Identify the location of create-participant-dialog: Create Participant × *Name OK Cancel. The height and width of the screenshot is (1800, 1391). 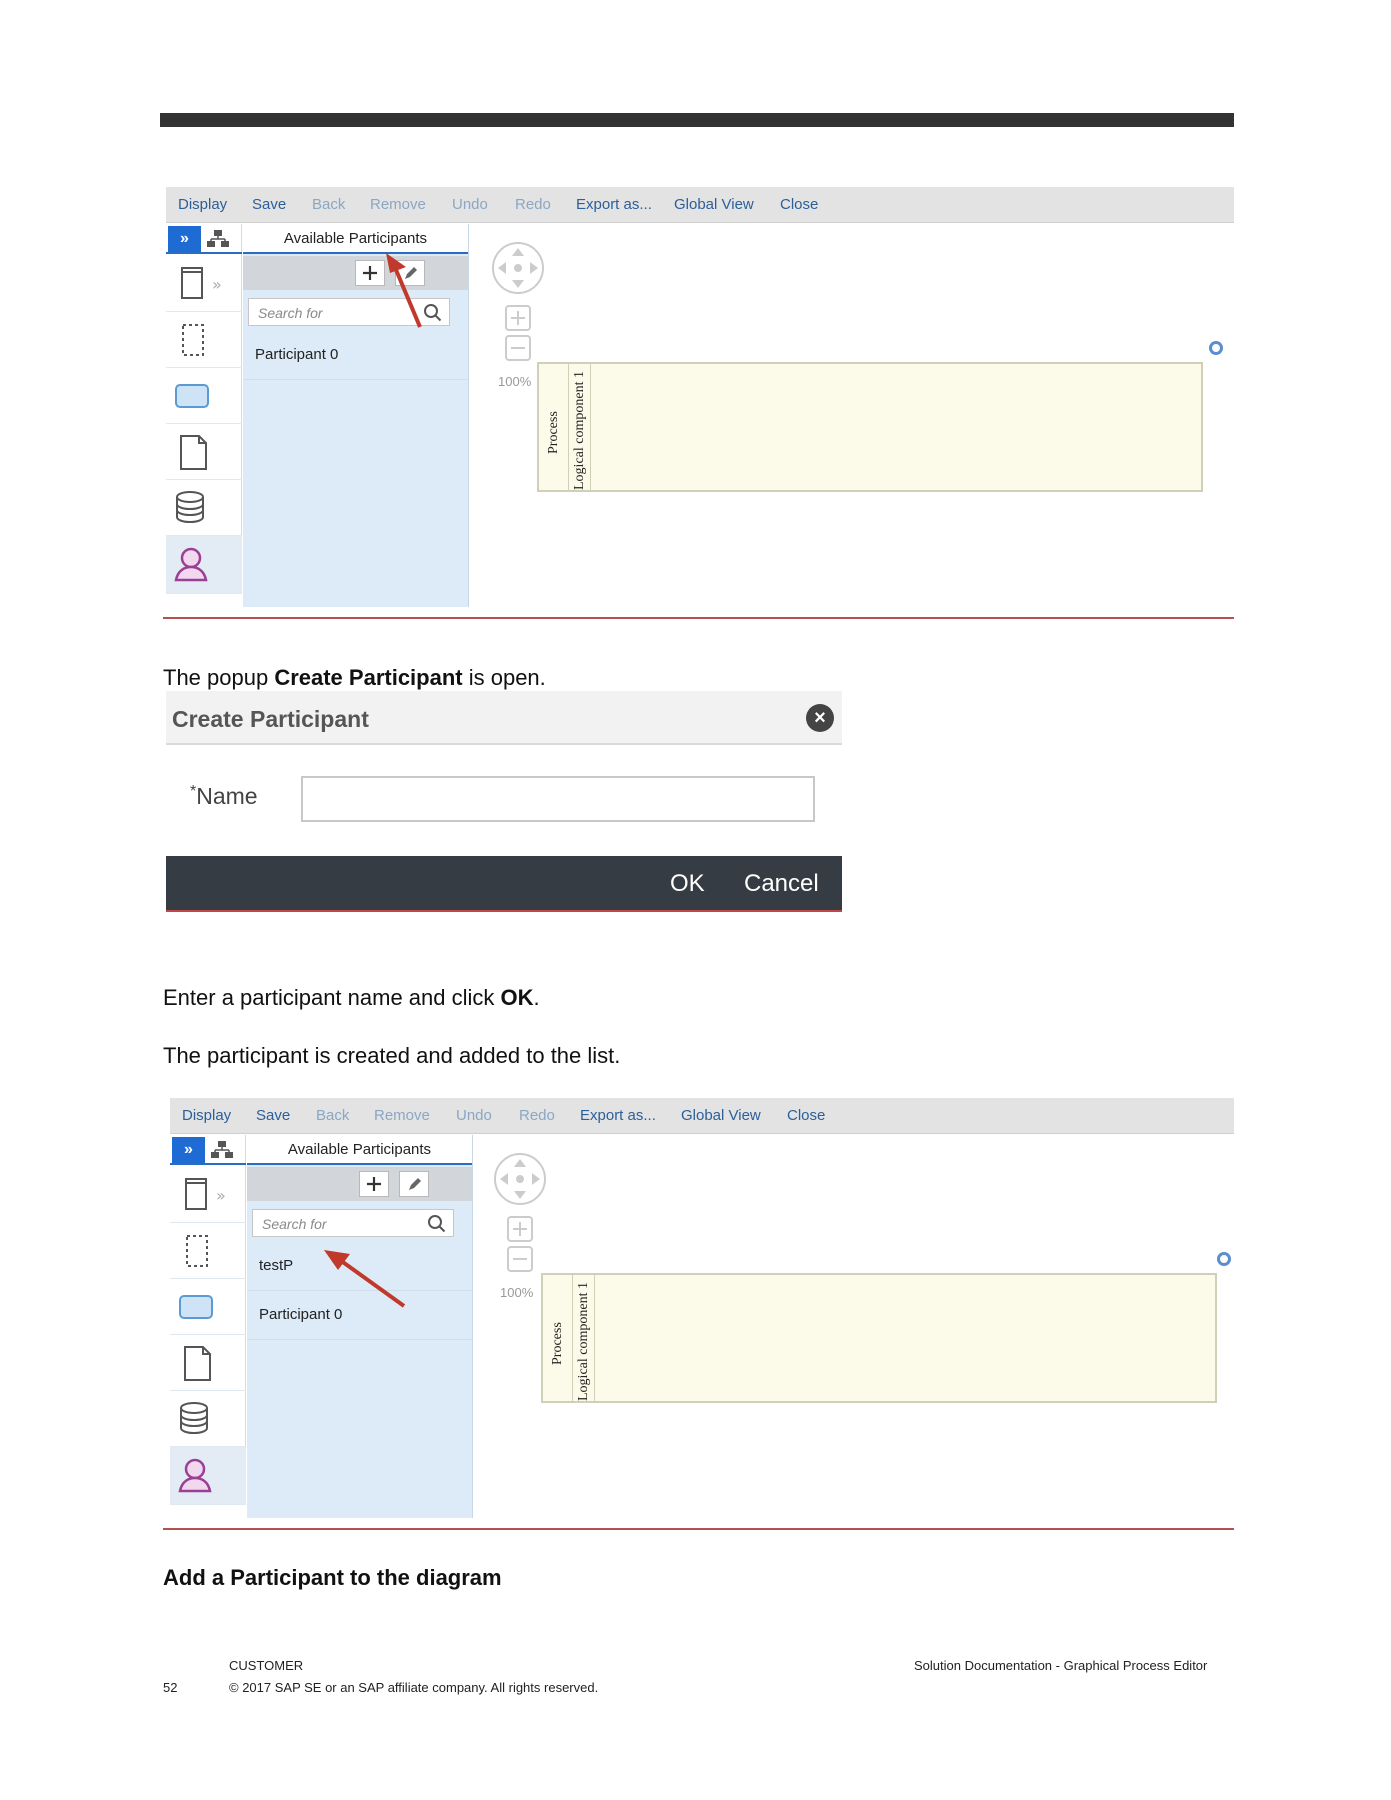
(504, 801).